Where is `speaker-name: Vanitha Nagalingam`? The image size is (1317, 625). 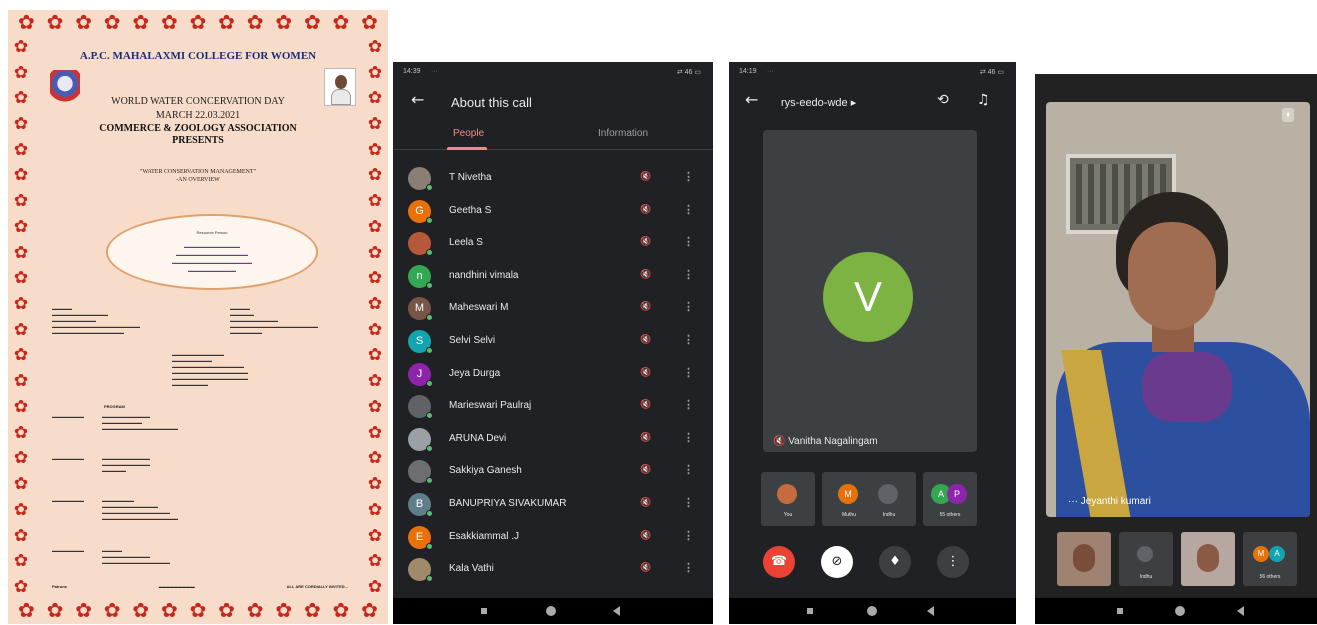 speaker-name: Vanitha Nagalingam is located at coordinates (833, 441).